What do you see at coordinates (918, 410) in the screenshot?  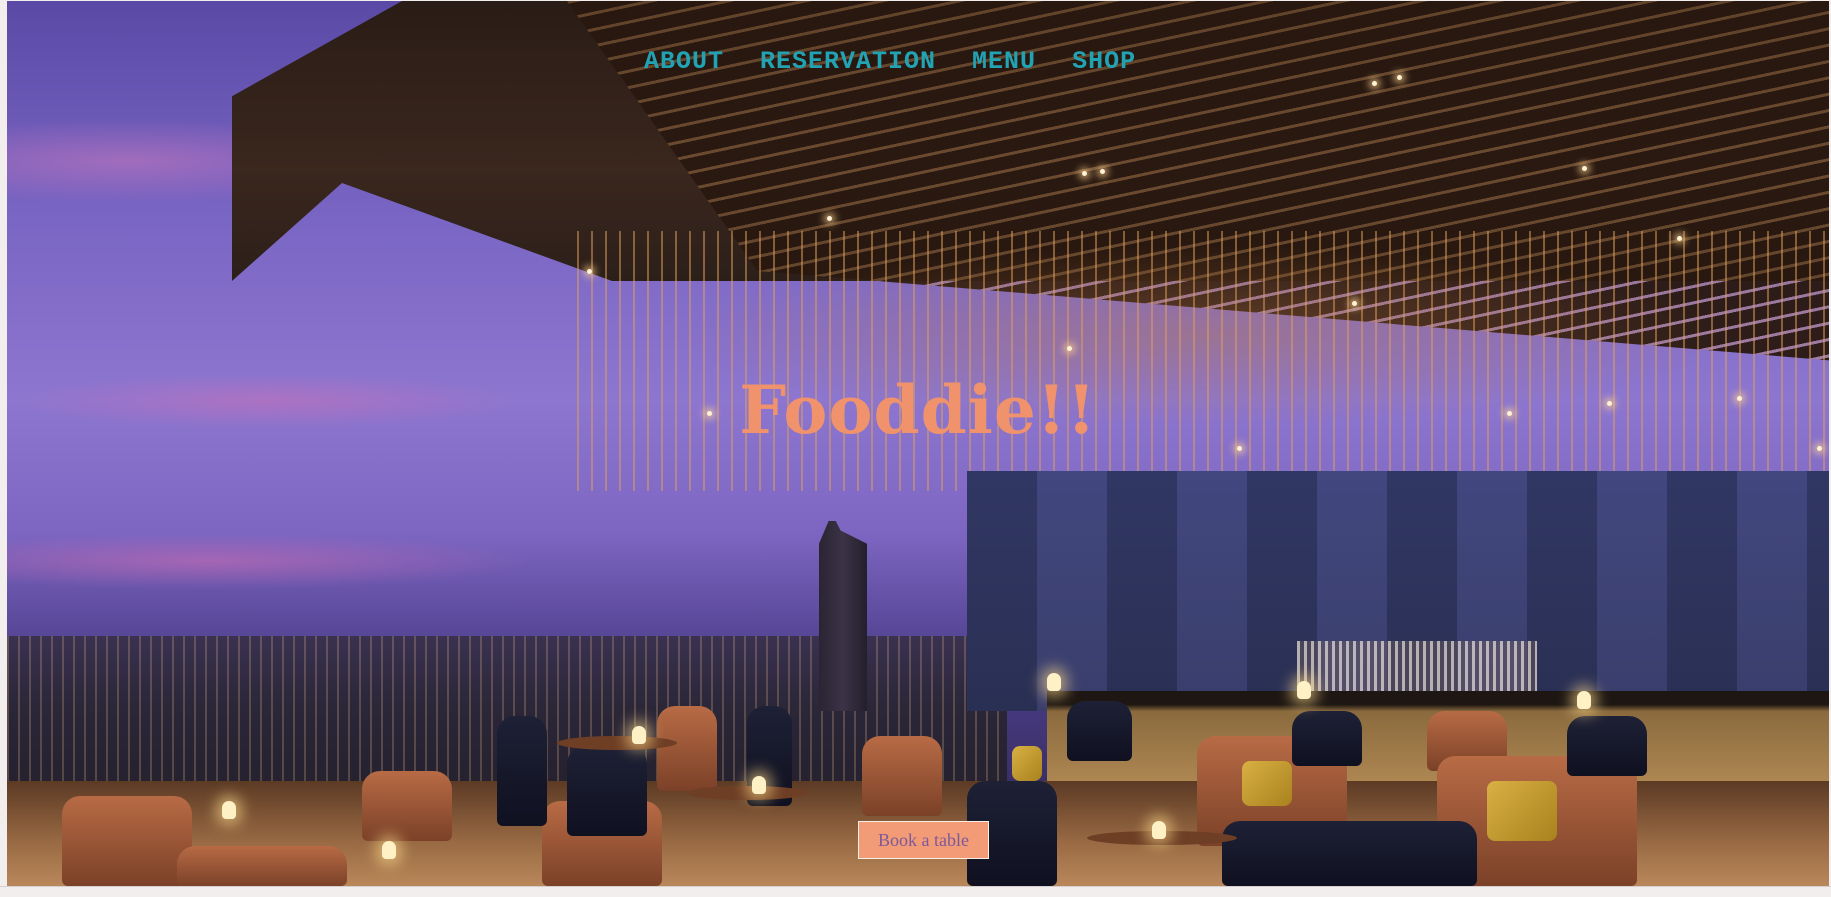 I see `hero-title: Fooddie!!` at bounding box center [918, 410].